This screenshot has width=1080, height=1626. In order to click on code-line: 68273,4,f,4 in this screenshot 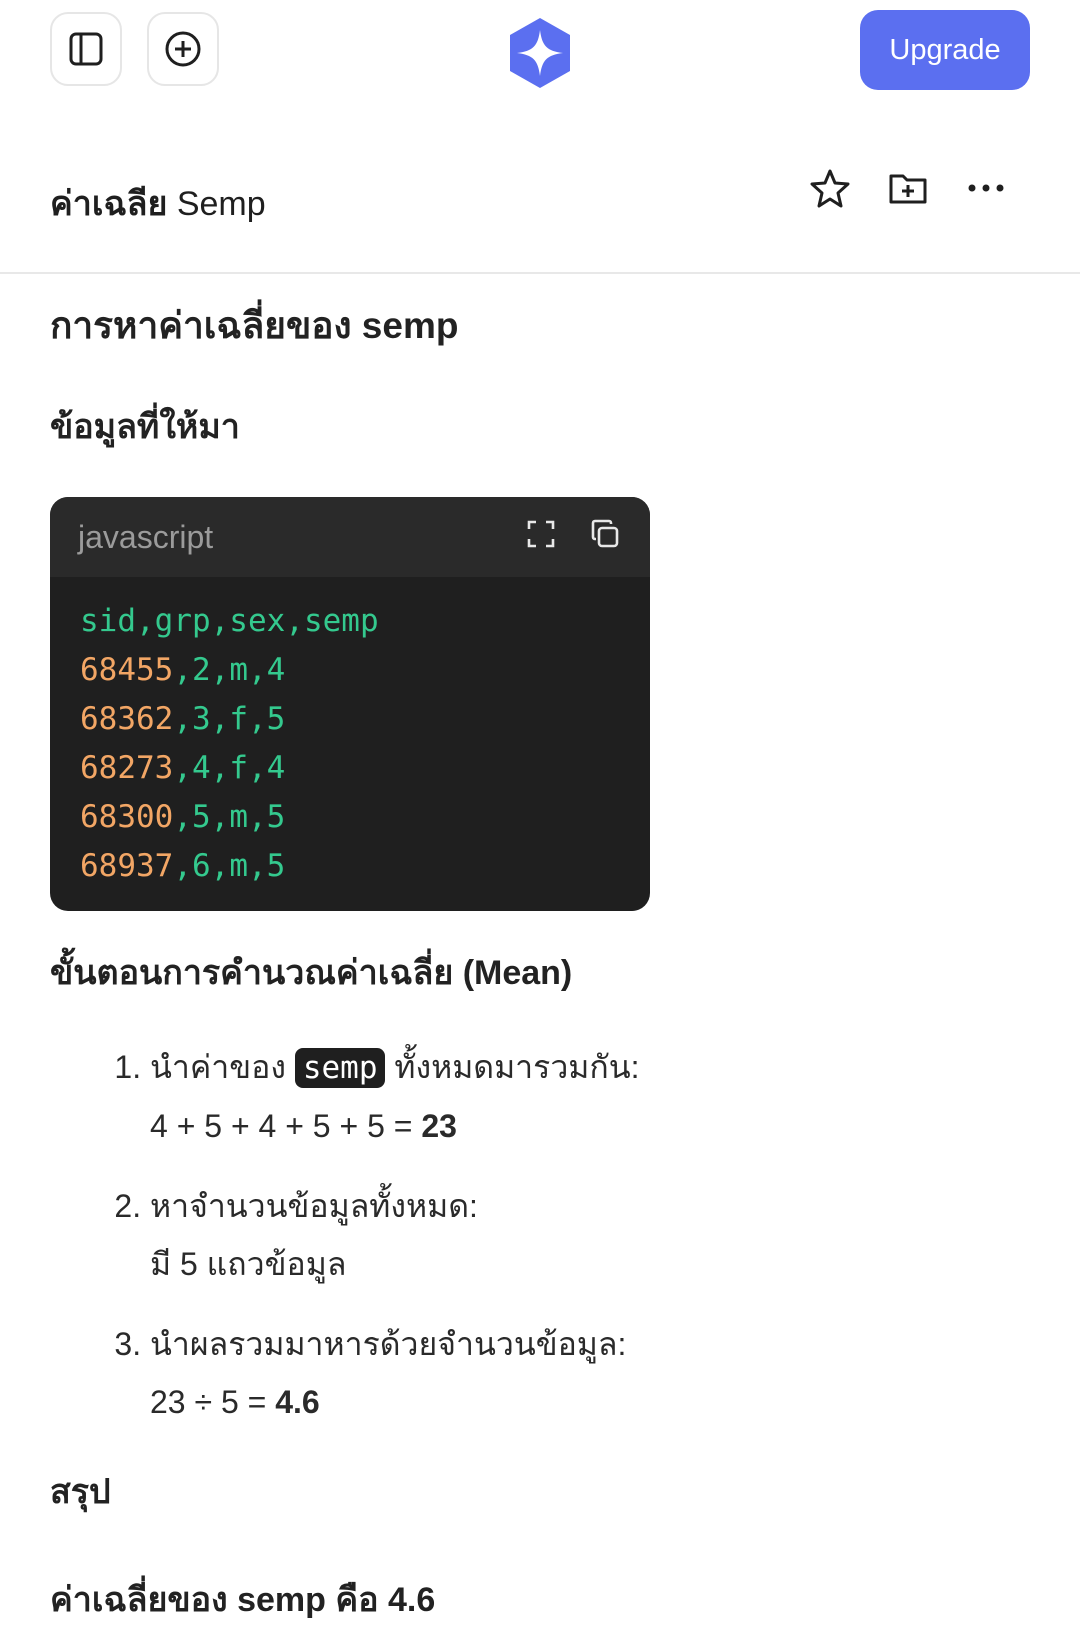, I will do `click(183, 768)`.